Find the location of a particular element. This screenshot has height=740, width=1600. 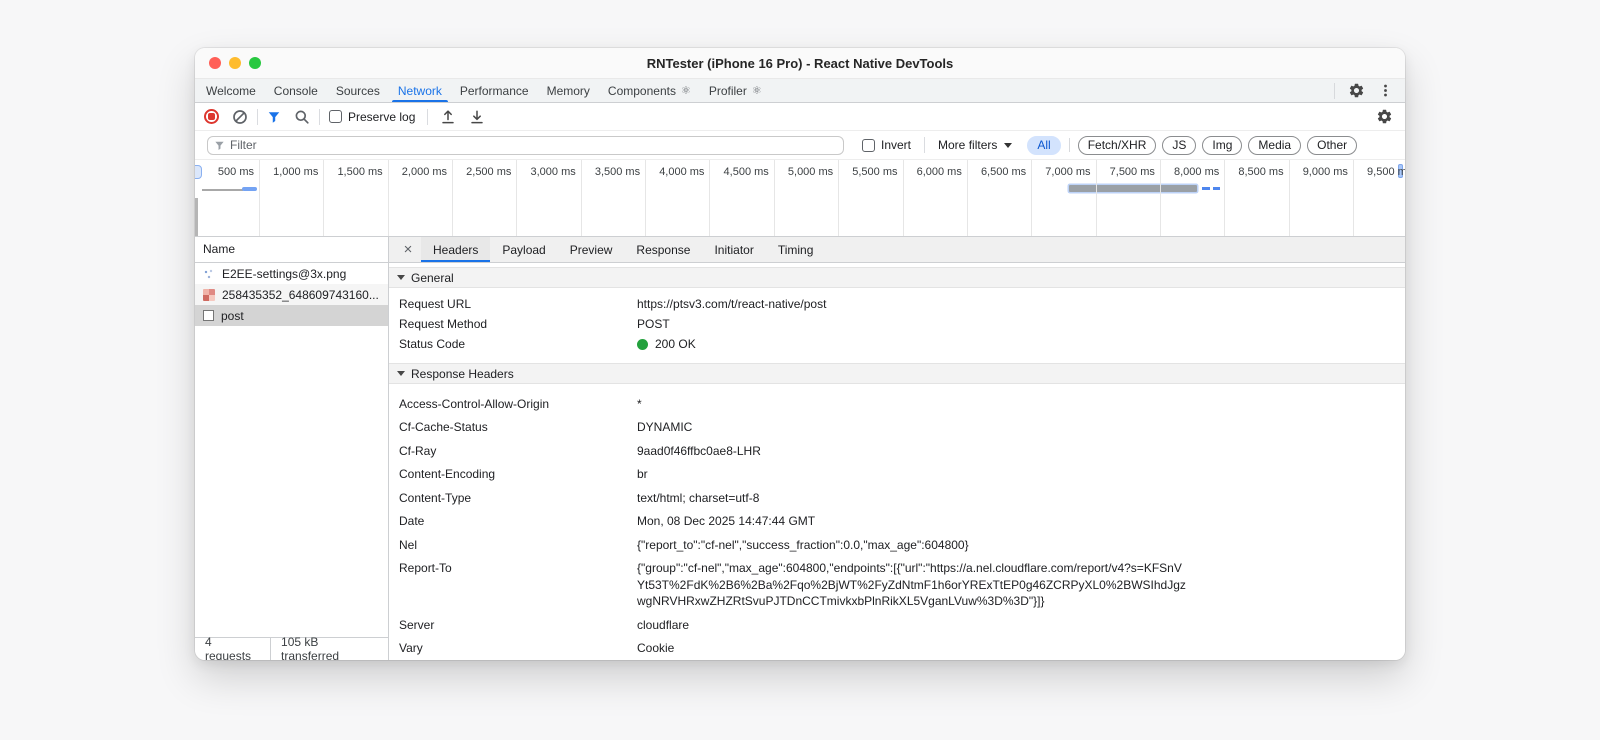

filter-icon is located at coordinates (219, 145).